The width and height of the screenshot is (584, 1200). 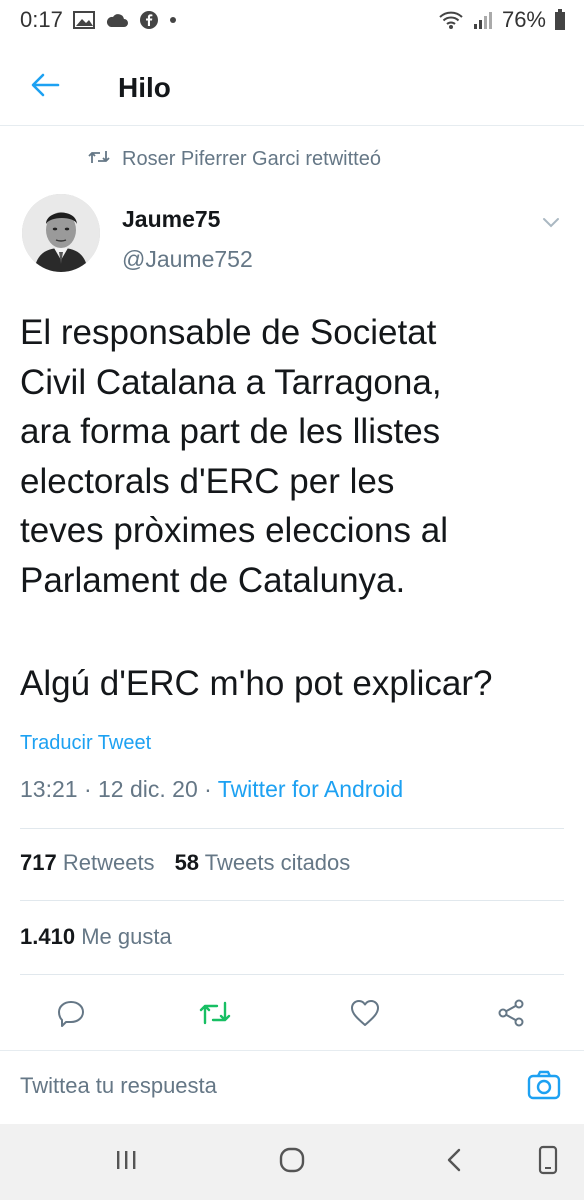 What do you see at coordinates (187, 259) in the screenshot?
I see `author-handle: @Jaume752` at bounding box center [187, 259].